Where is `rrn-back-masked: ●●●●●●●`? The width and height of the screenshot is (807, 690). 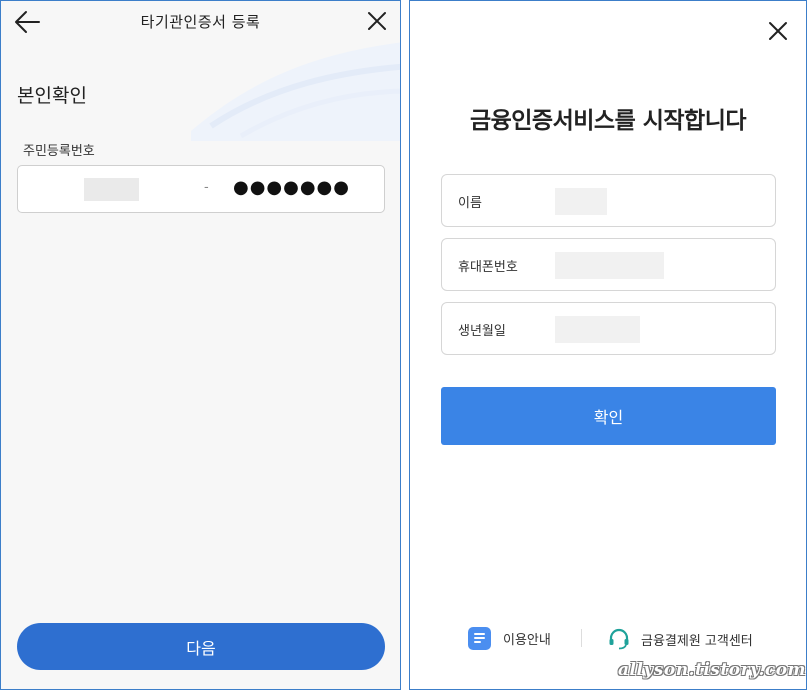 rrn-back-masked: ●●●●●●● is located at coordinates (291, 187).